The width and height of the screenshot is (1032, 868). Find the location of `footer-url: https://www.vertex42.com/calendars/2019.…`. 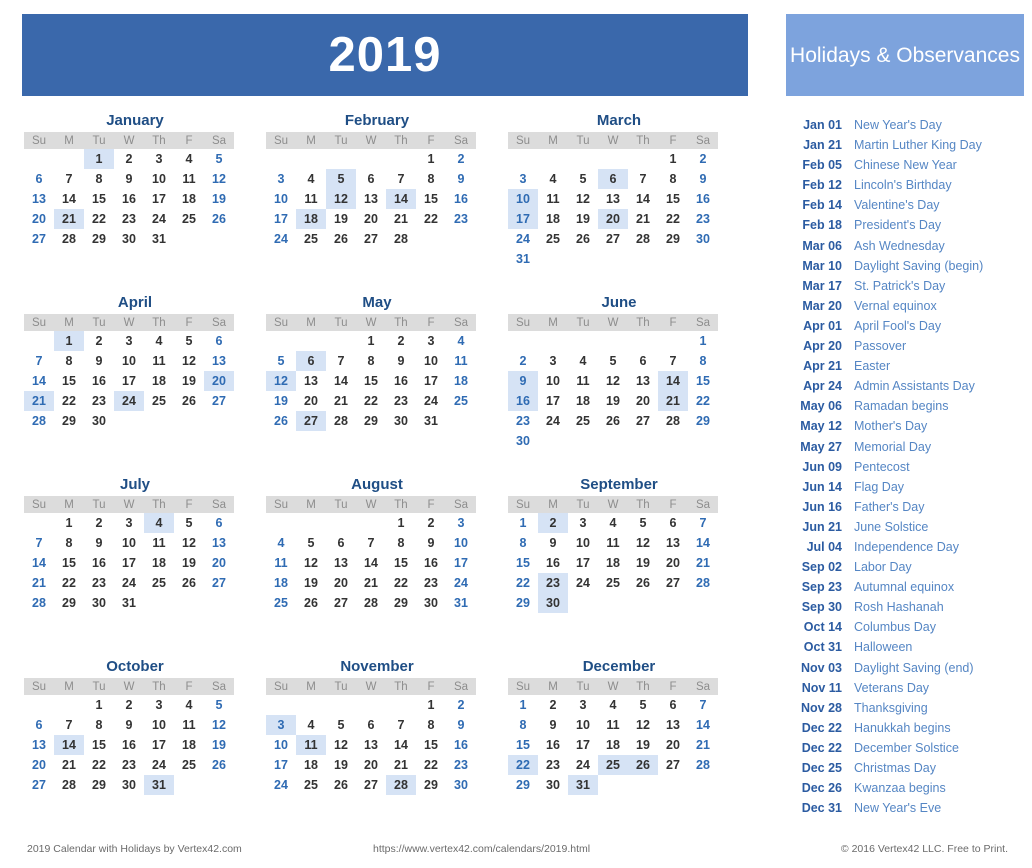

footer-url: https://www.vertex42.com/calendars/2019.… is located at coordinates (481, 849).